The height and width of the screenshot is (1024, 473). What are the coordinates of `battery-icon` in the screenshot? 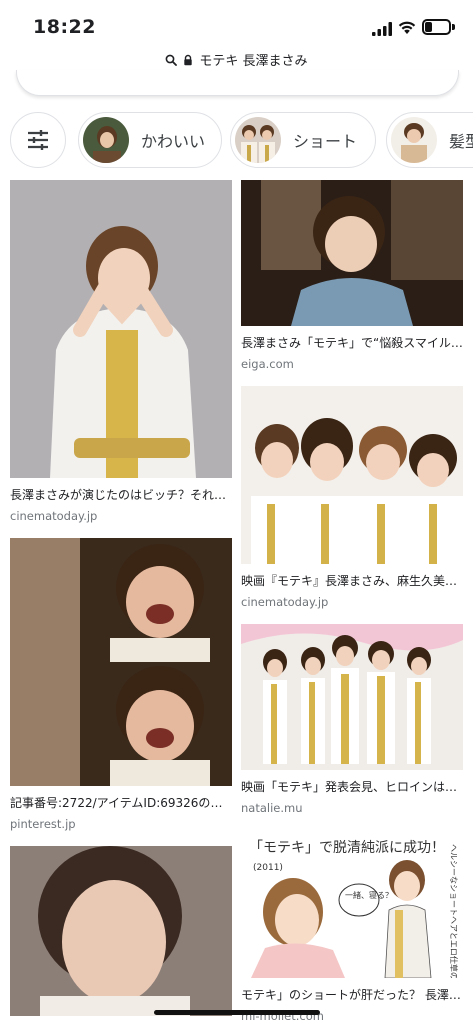 It's located at (438, 27).